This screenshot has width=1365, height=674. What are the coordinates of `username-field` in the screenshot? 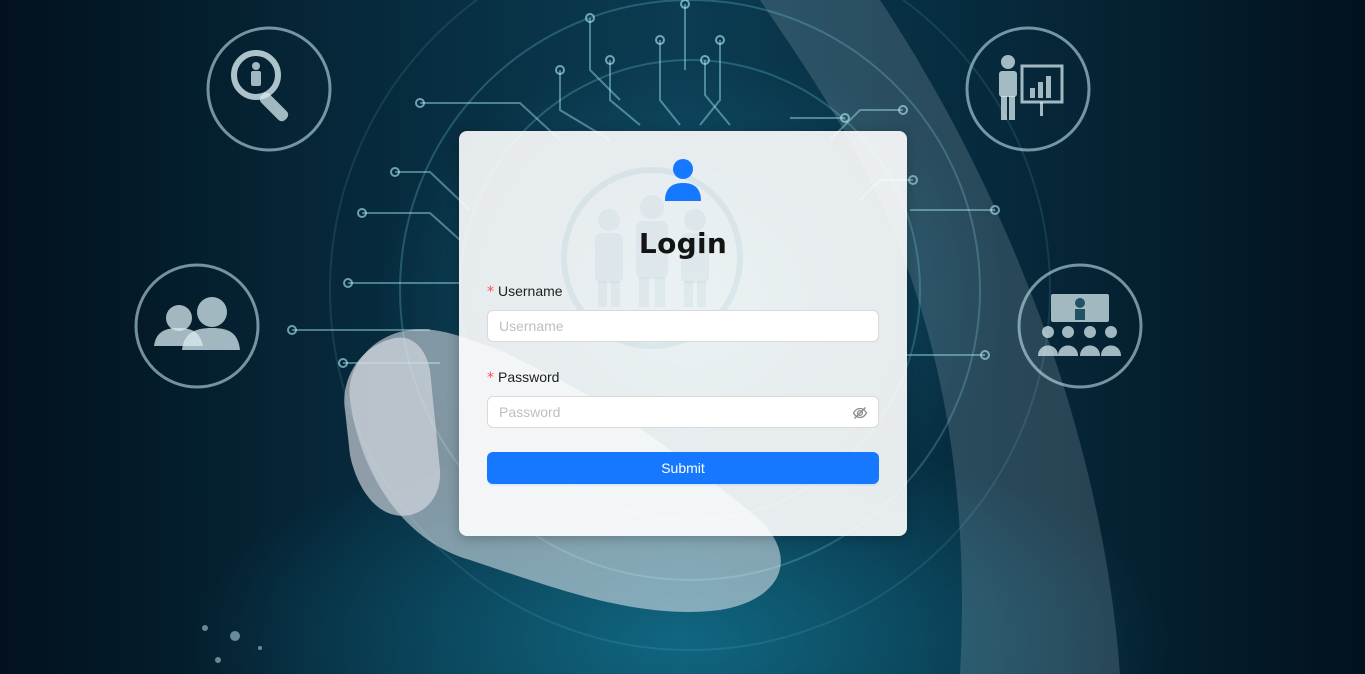 It's located at (683, 326).